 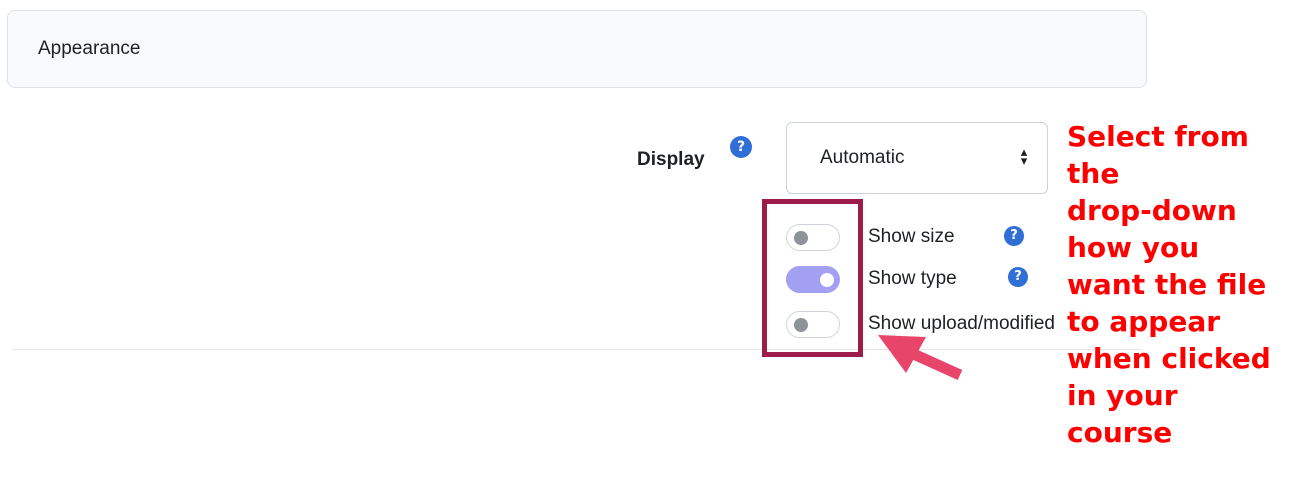 What do you see at coordinates (1120, 432) in the screenshot?
I see `annotation-line: course` at bounding box center [1120, 432].